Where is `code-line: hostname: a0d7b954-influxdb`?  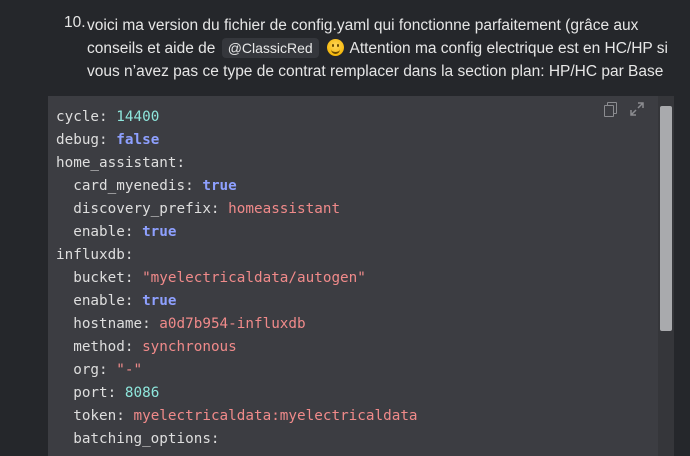
code-line: hostname: a0d7b954-influxdb is located at coordinates (237, 324).